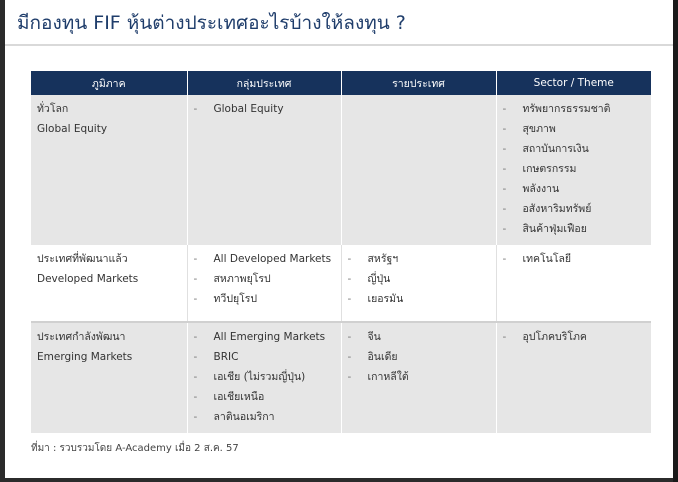 The width and height of the screenshot is (678, 482). I want to click on region-label-en: Emerging Markets, so click(85, 357).